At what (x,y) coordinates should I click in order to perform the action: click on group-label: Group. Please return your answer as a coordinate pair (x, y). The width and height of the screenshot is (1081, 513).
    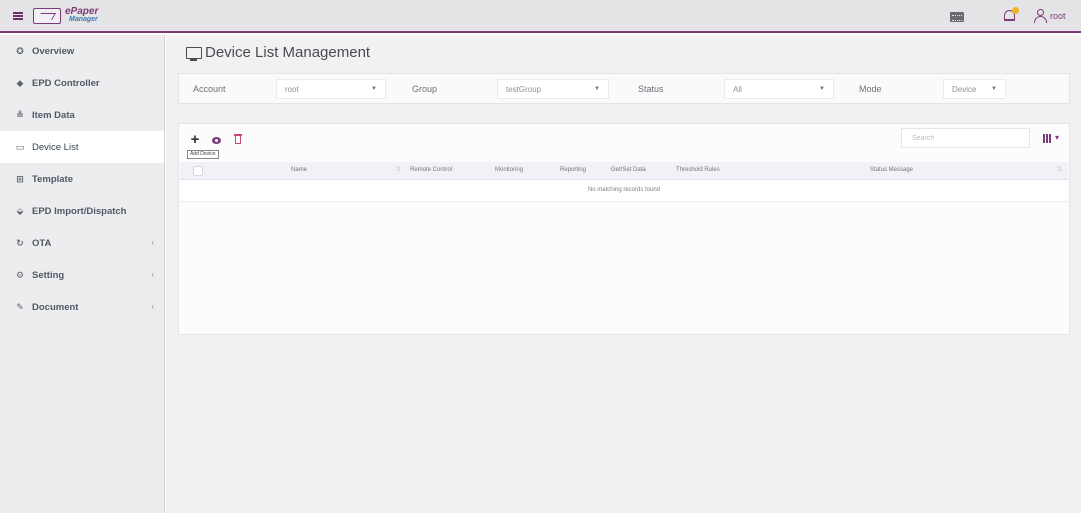
    Looking at the image, I should click on (425, 89).